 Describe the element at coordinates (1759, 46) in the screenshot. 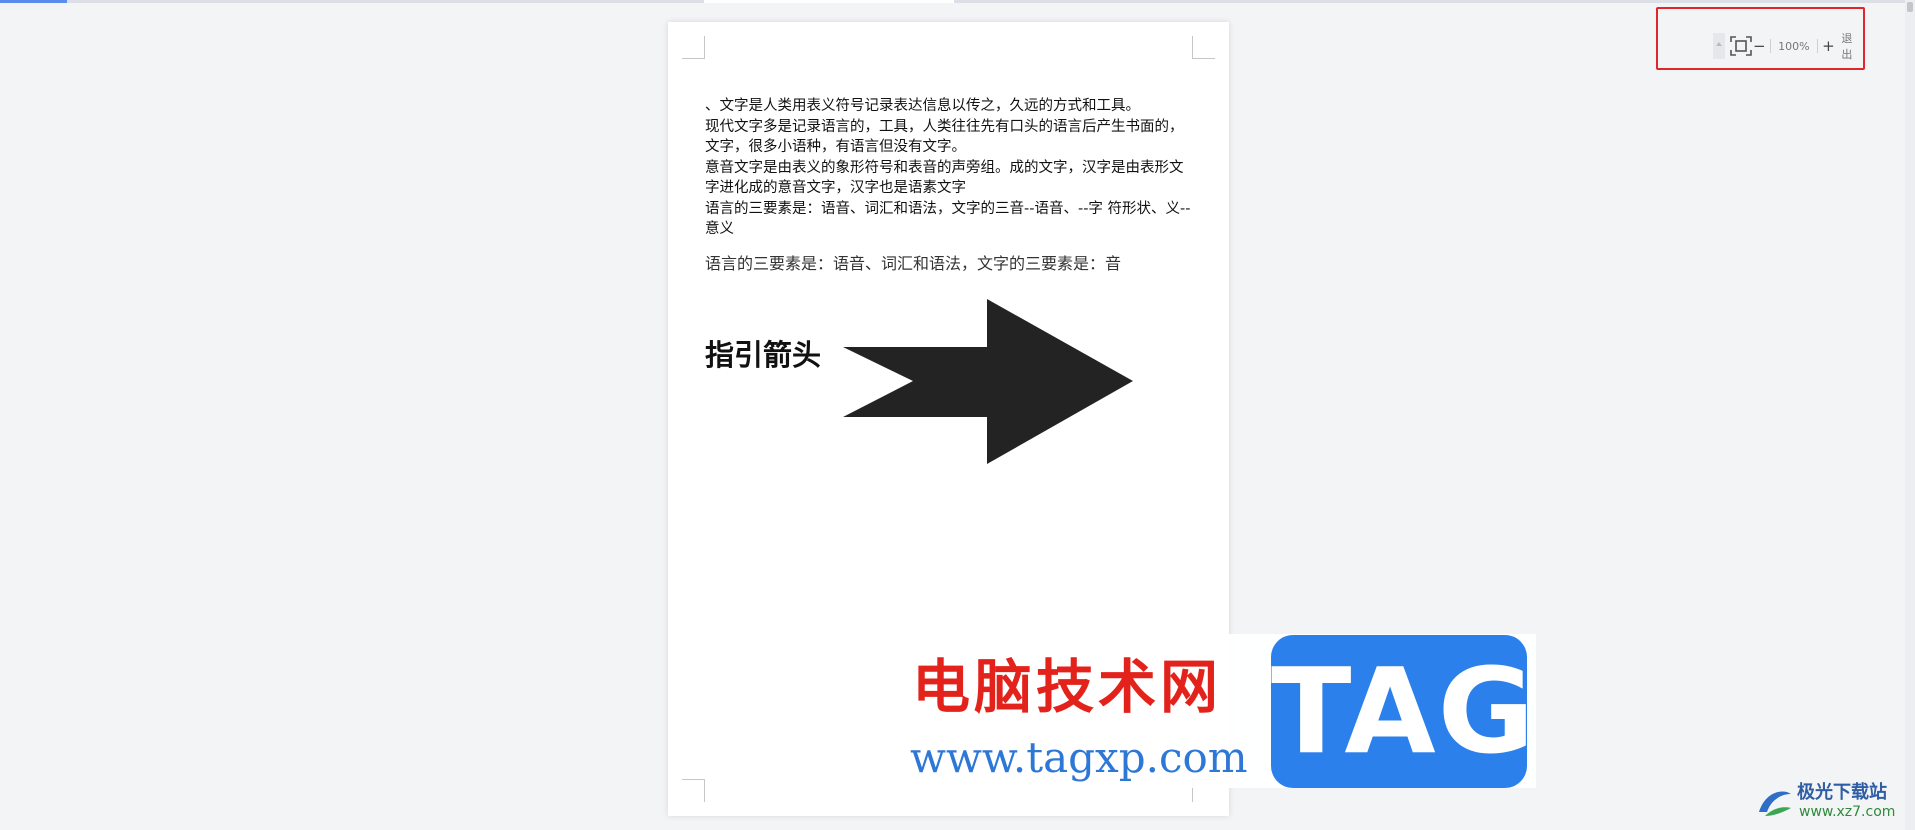

I see `zoom-out-button: −` at that location.